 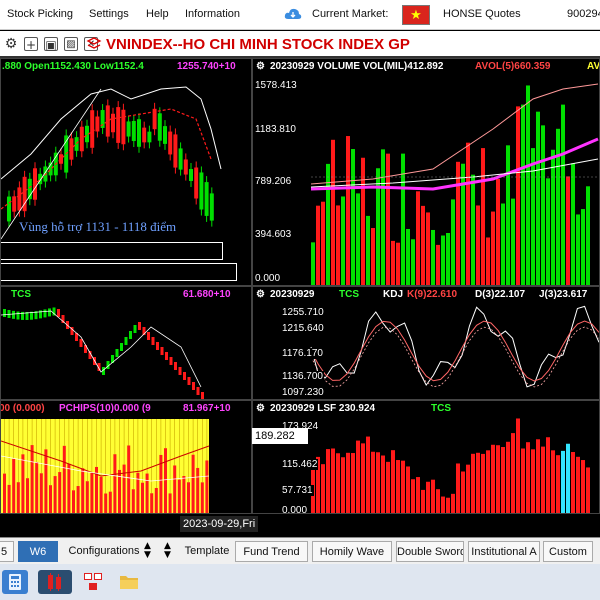 I want to click on kdj-j-value: J(3)23.617, so click(x=563, y=294).